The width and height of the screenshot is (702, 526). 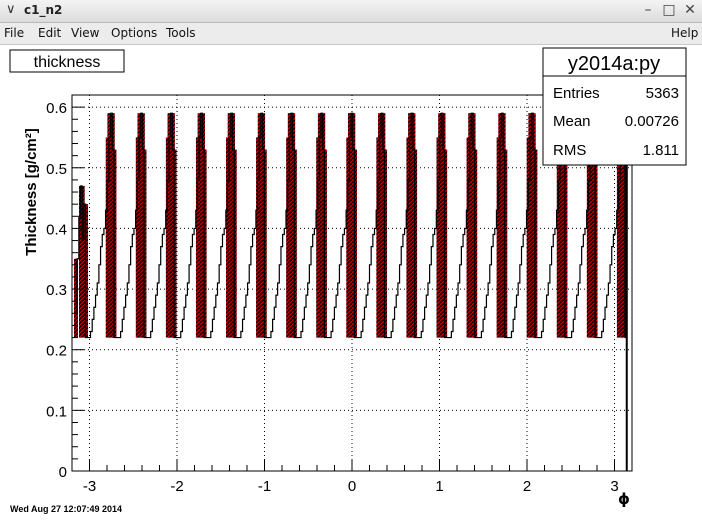 What do you see at coordinates (572, 121) in the screenshot?
I see `stats-mean-label: Mean` at bounding box center [572, 121].